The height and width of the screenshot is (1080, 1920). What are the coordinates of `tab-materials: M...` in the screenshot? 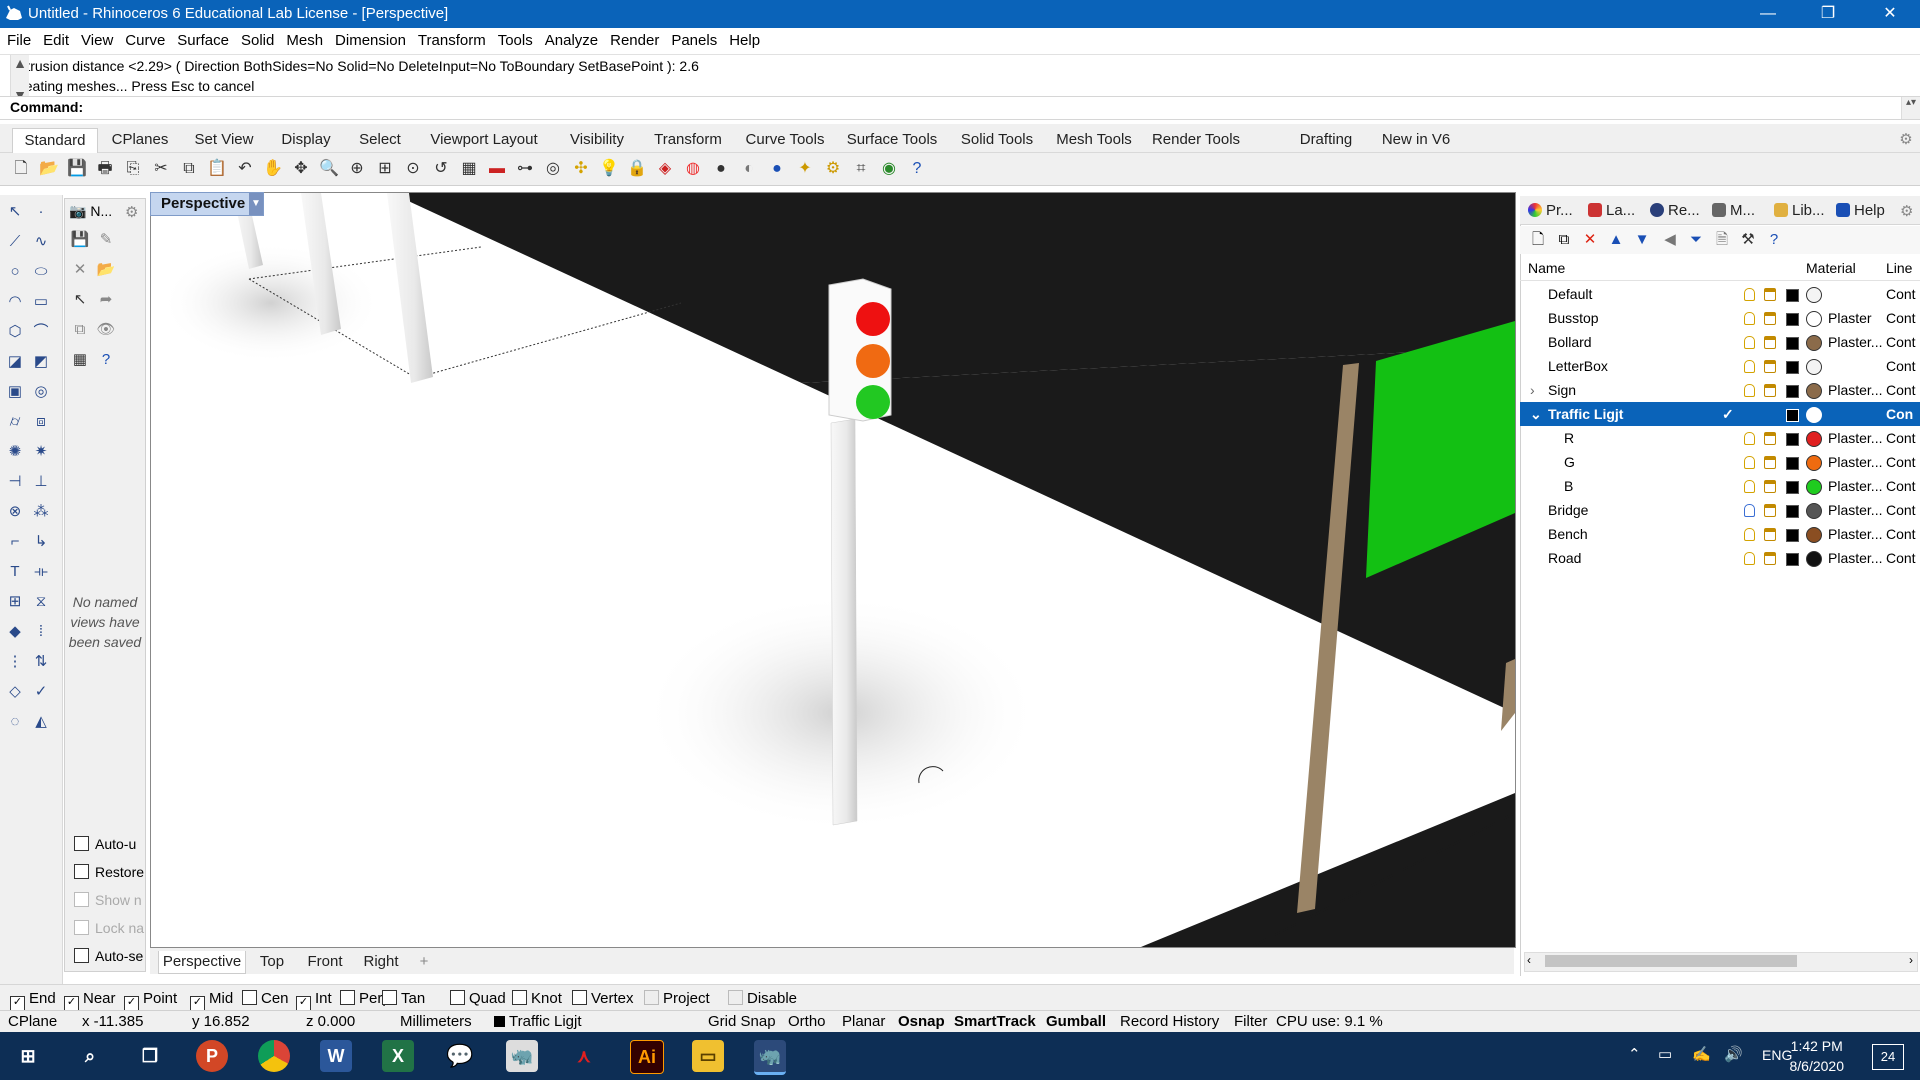 It's located at (1733, 210).